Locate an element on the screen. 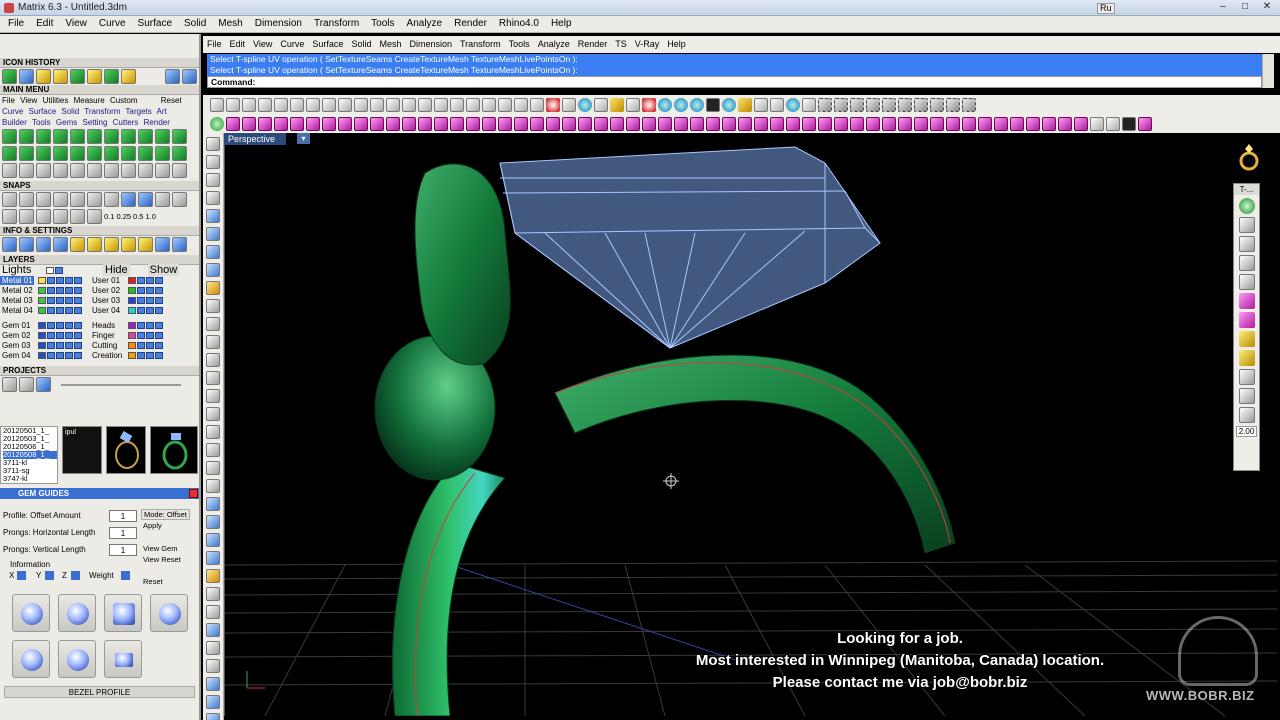  module-render: Render is located at coordinates (157, 122).